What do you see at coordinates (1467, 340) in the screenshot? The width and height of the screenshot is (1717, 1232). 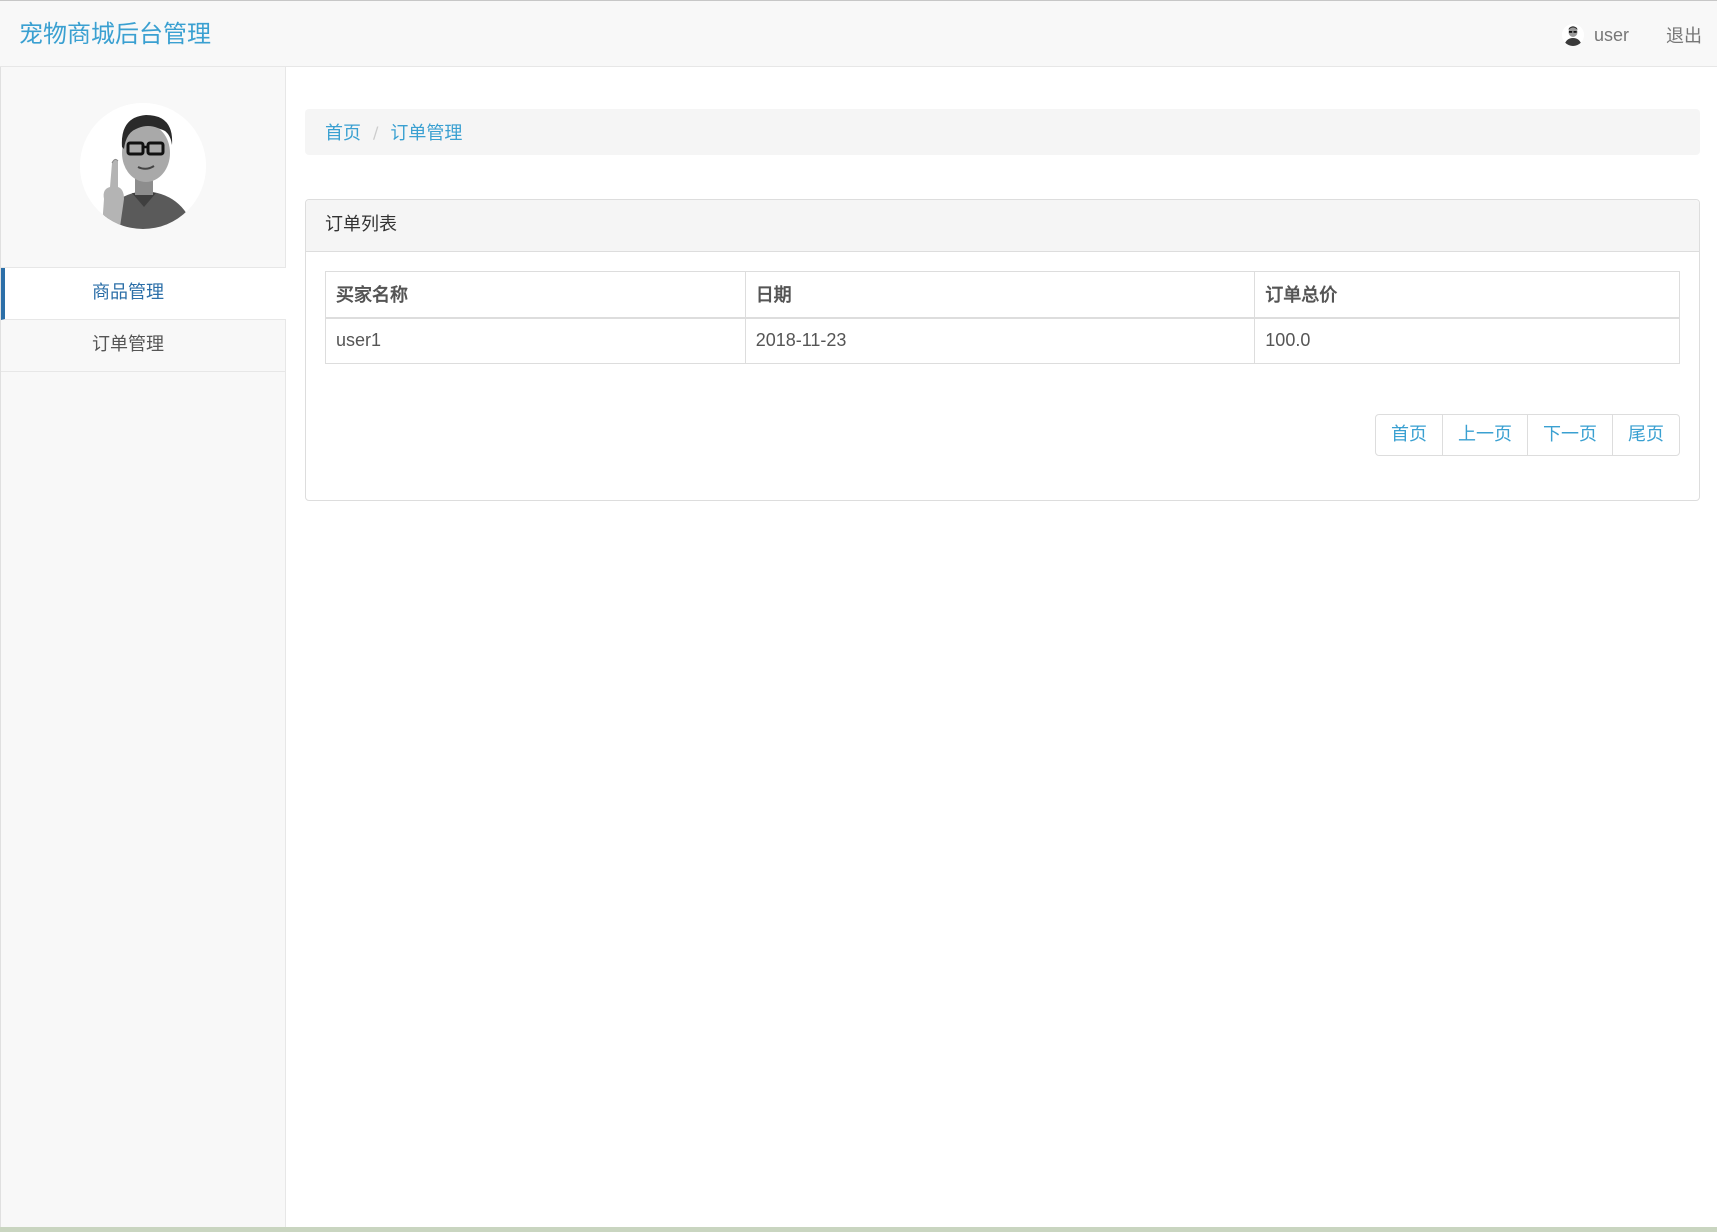 I see `cell-total: 100.0` at bounding box center [1467, 340].